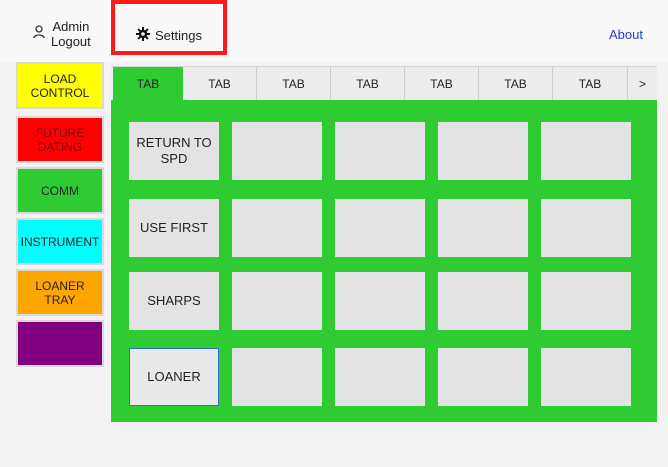 The image size is (668, 467). What do you see at coordinates (174, 377) in the screenshot?
I see `button-loaner: LOANER` at bounding box center [174, 377].